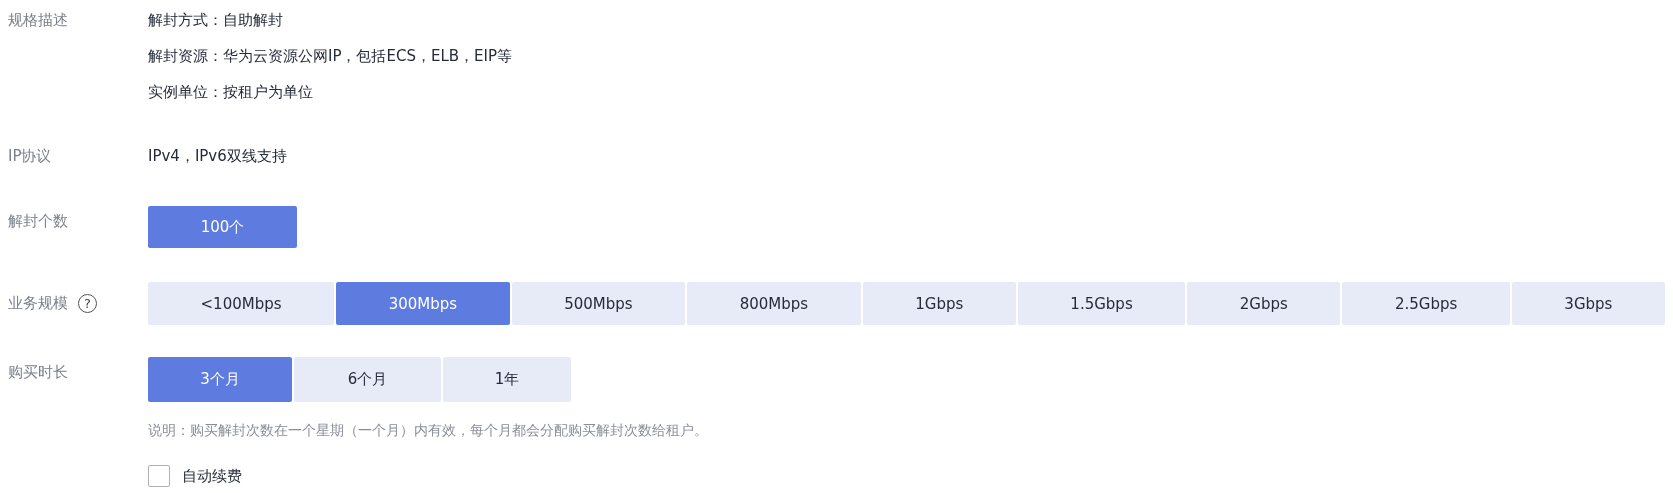 This screenshot has height=493, width=1673. Describe the element at coordinates (1426, 303) in the screenshot. I see `option-button: 2.5Gbps` at that location.